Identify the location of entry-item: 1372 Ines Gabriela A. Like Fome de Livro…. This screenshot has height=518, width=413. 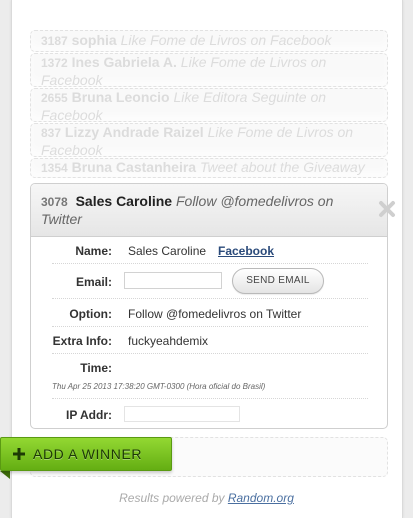
(209, 70).